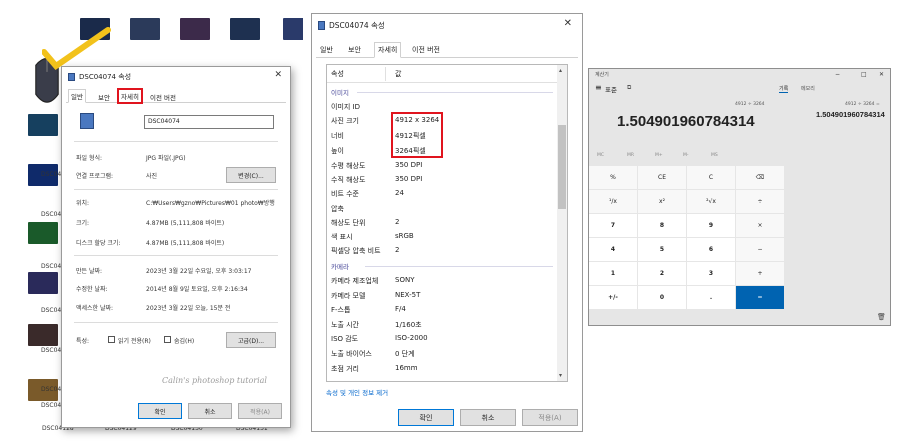  I want to click on trash-icon: 🗑, so click(881, 317).